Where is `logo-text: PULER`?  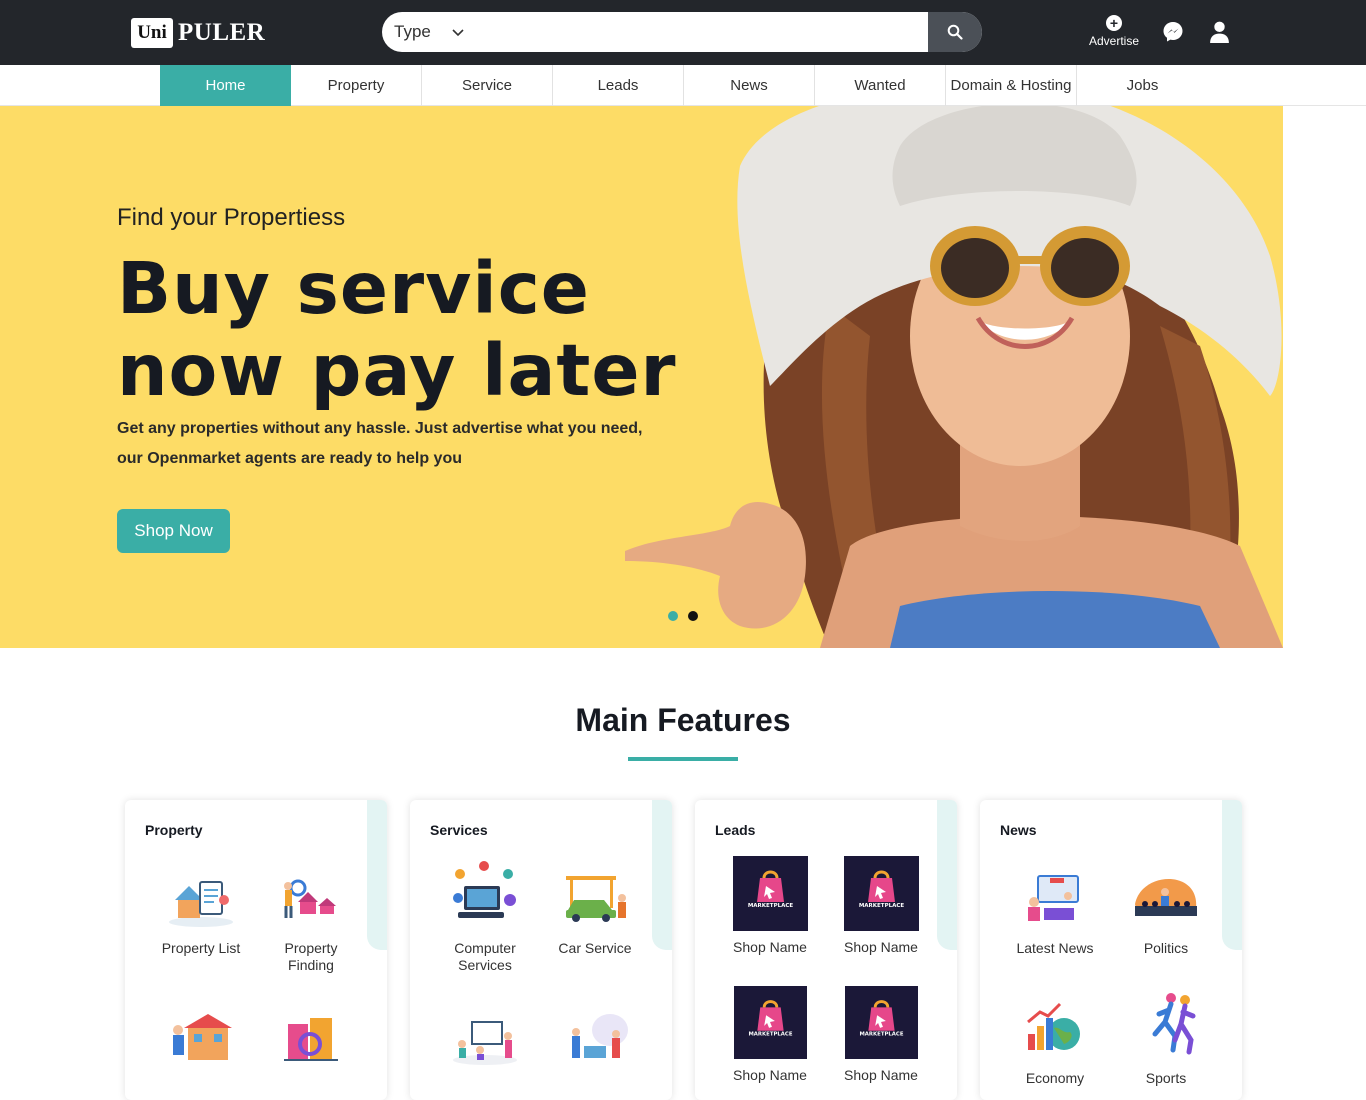 logo-text: PULER is located at coordinates (222, 32).